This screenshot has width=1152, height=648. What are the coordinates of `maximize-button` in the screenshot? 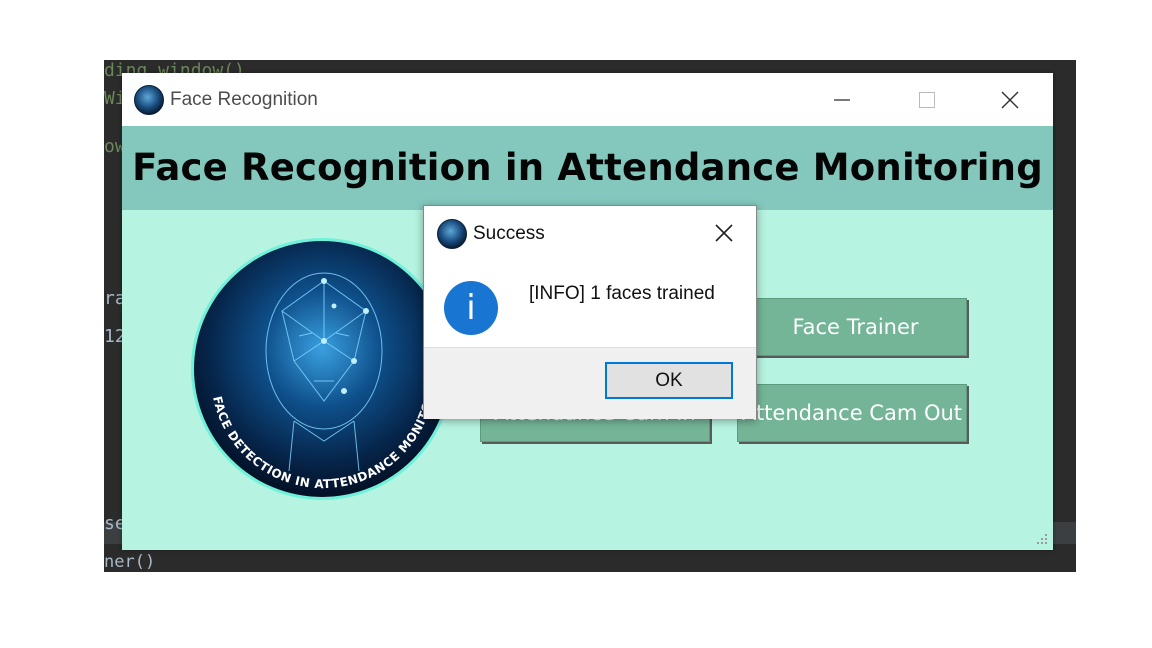 It's located at (927, 99).